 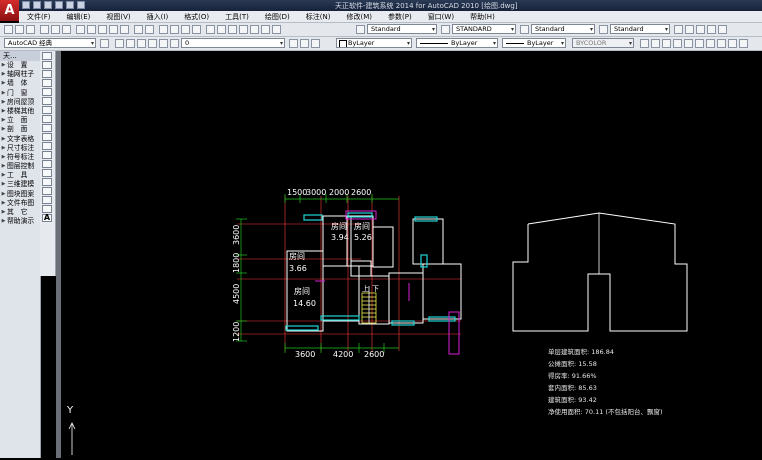 What do you see at coordinates (48, 5) in the screenshot?
I see `save-icon` at bounding box center [48, 5].